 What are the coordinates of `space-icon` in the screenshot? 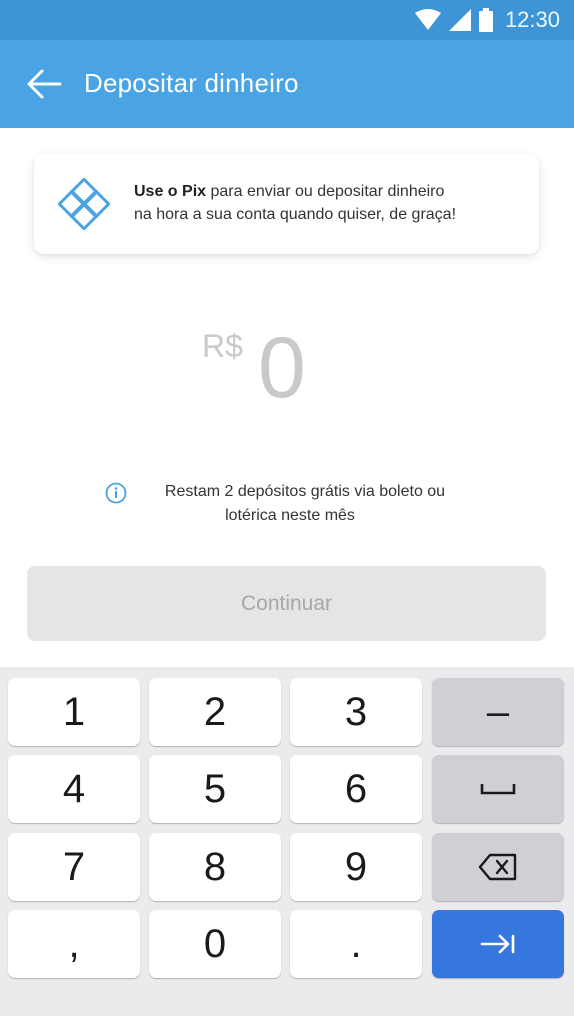 It's located at (498, 789).